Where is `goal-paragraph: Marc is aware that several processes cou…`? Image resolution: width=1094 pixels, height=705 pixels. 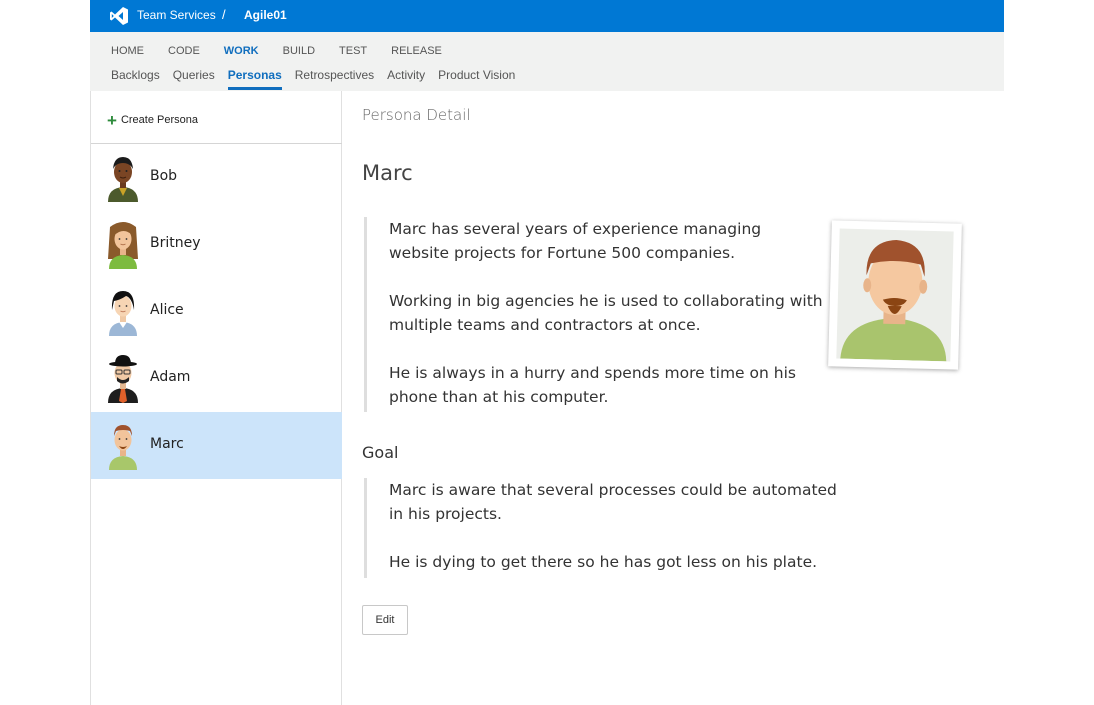 goal-paragraph: Marc is aware that several processes cou… is located at coordinates (613, 502).